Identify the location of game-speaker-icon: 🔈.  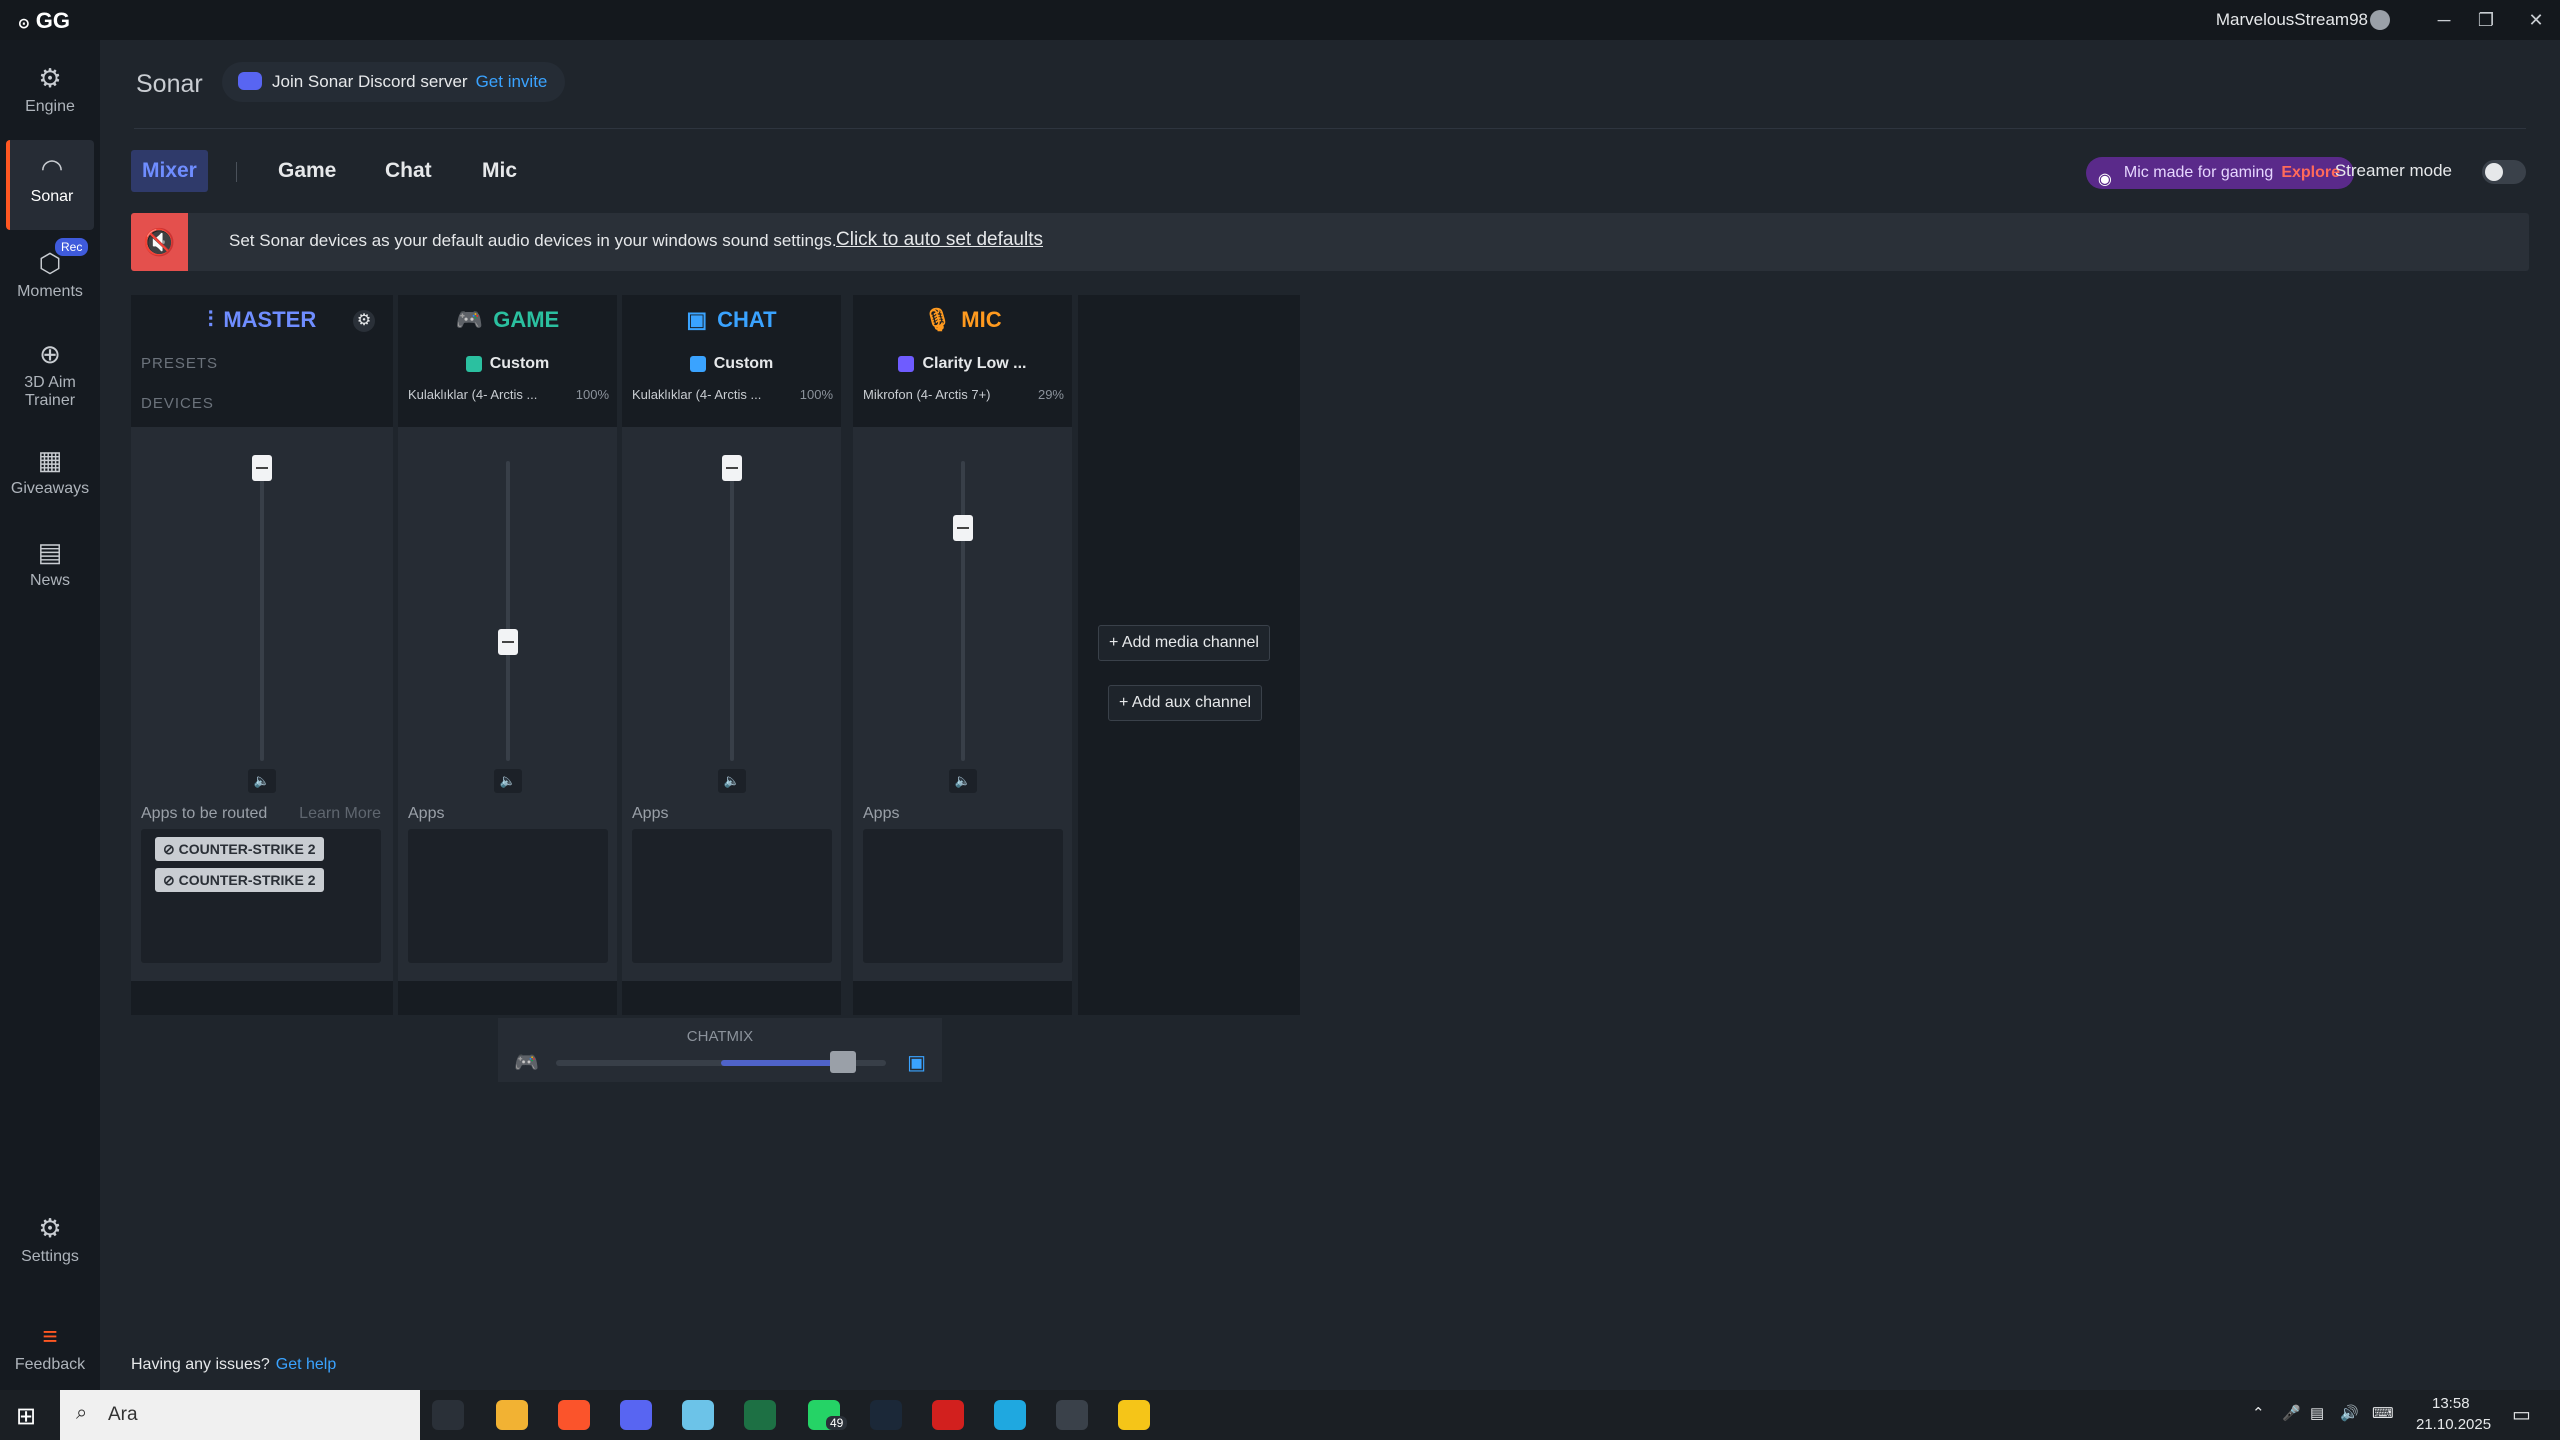
(508, 781).